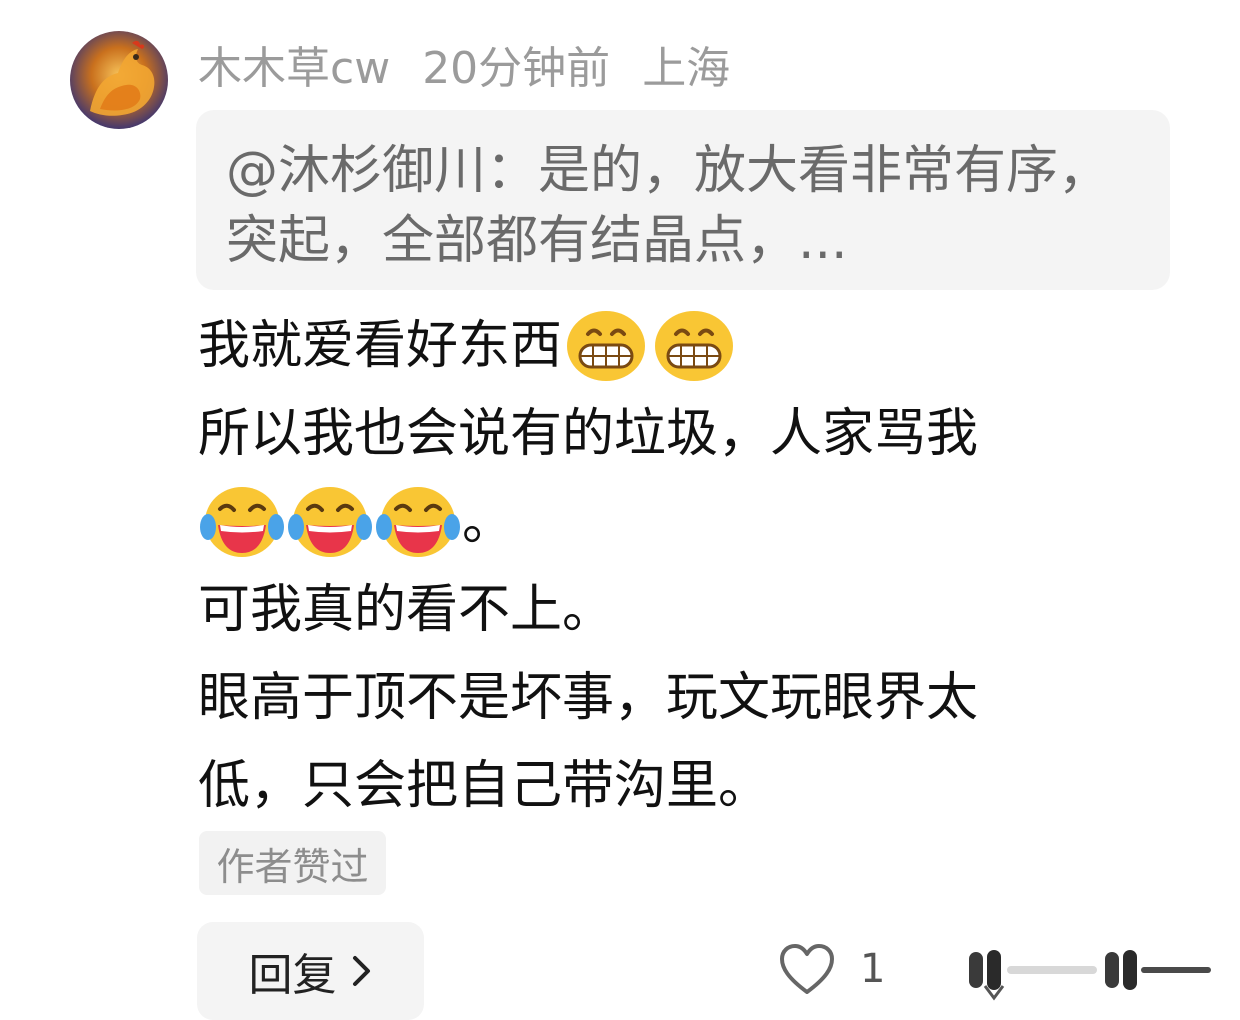 This screenshot has height=1020, width=1240. I want to click on comment-line-2: 所以我也会说有的垃圾，人家骂我, so click(588, 434).